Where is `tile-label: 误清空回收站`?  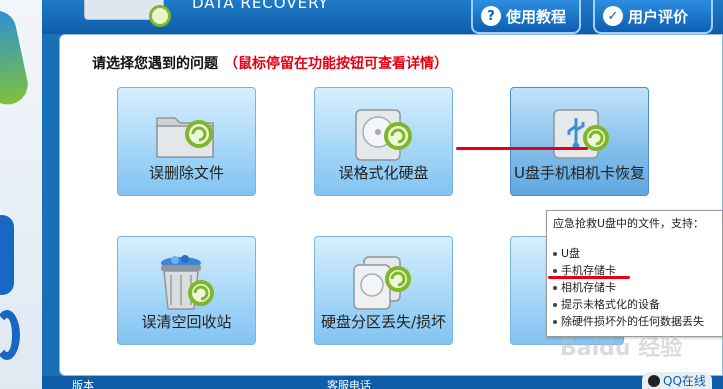
tile-label: 误清空回收站 is located at coordinates (186, 322).